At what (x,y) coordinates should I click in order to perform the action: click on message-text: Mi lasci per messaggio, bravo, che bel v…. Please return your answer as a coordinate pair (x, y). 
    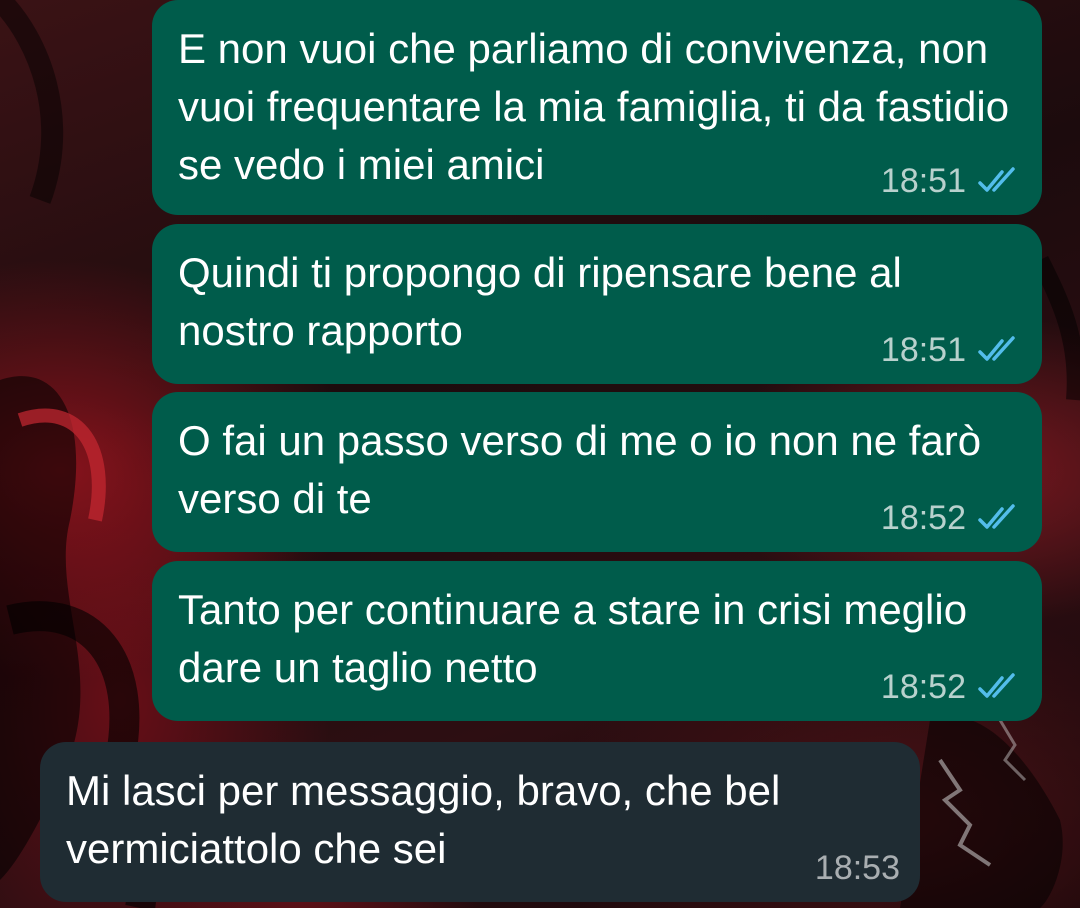
    Looking at the image, I should click on (429, 819).